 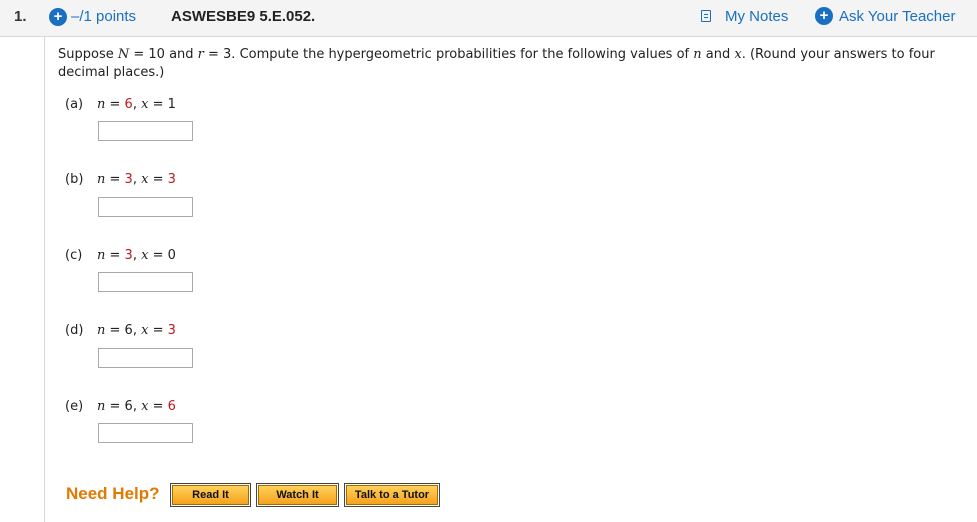 What do you see at coordinates (145, 358) in the screenshot?
I see `answer-input-d` at bounding box center [145, 358].